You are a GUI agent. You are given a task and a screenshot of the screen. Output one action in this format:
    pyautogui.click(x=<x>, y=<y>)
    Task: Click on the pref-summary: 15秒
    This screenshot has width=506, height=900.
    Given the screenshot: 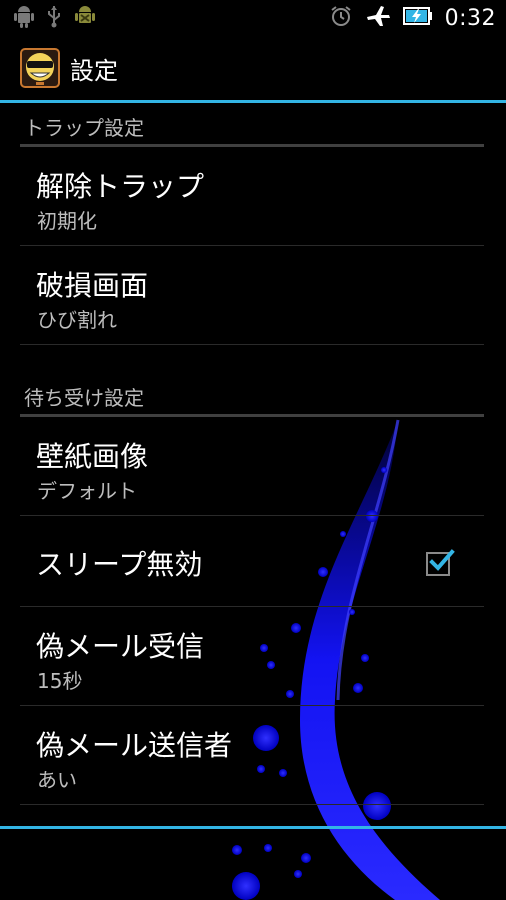 What is the action you would take?
    pyautogui.click(x=60, y=681)
    